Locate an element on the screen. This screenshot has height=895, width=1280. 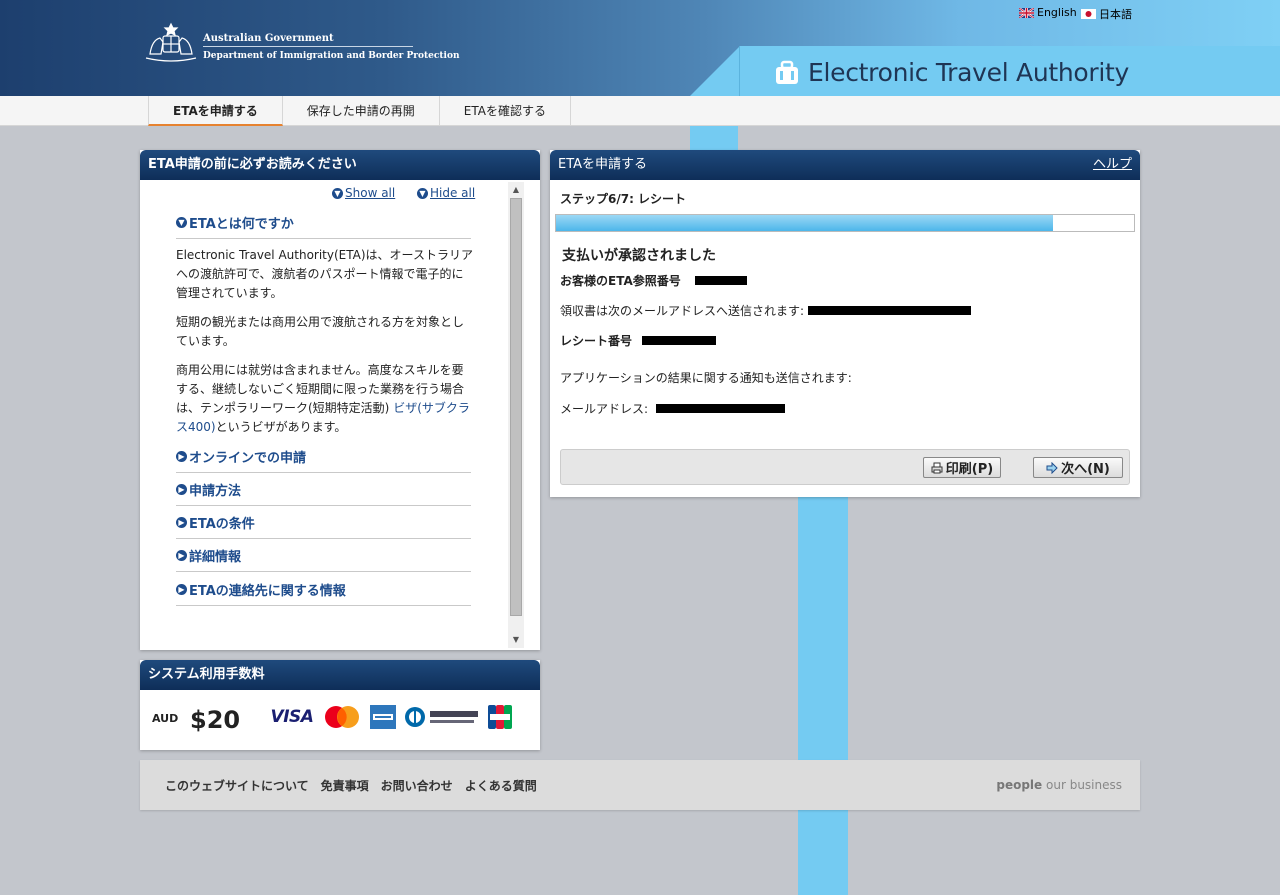
arrow-right-icon is located at coordinates (1052, 467).